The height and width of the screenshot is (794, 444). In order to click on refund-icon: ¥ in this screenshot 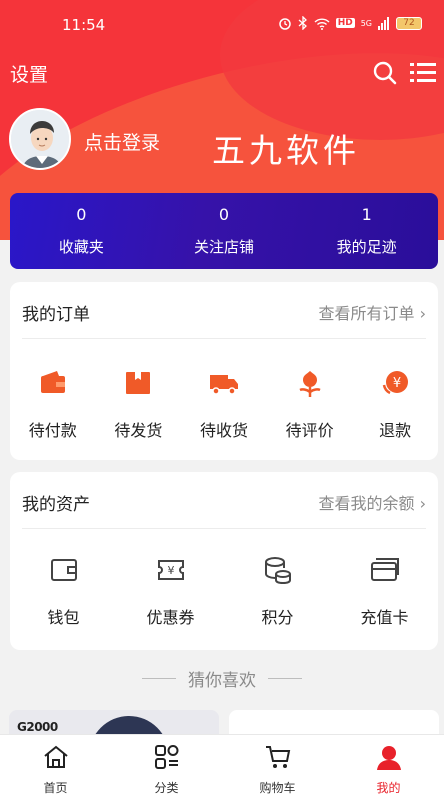, I will do `click(395, 383)`.